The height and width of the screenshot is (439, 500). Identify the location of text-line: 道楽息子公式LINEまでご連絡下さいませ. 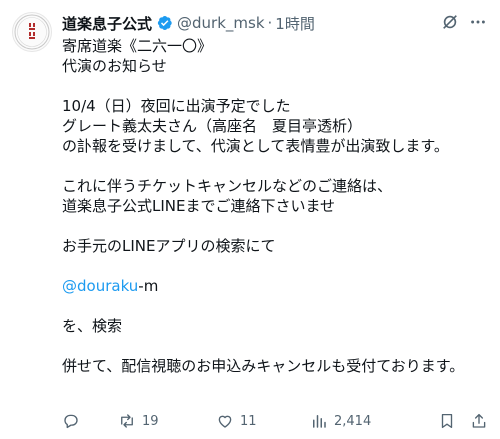
(199, 206).